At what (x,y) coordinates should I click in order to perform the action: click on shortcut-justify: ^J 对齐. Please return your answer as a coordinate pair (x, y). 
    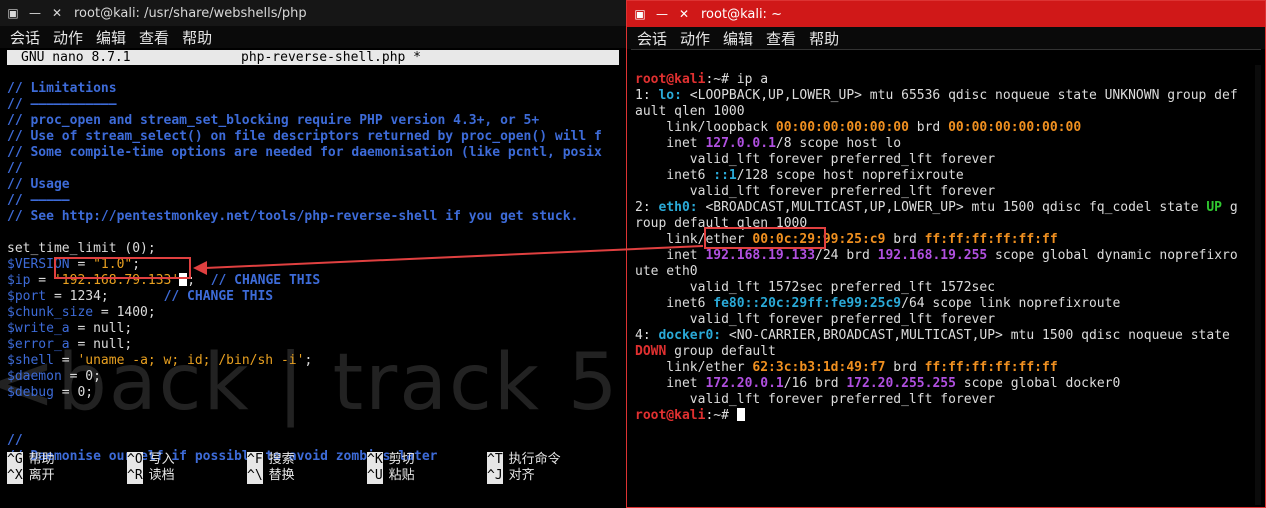
    Looking at the image, I should click on (547, 476).